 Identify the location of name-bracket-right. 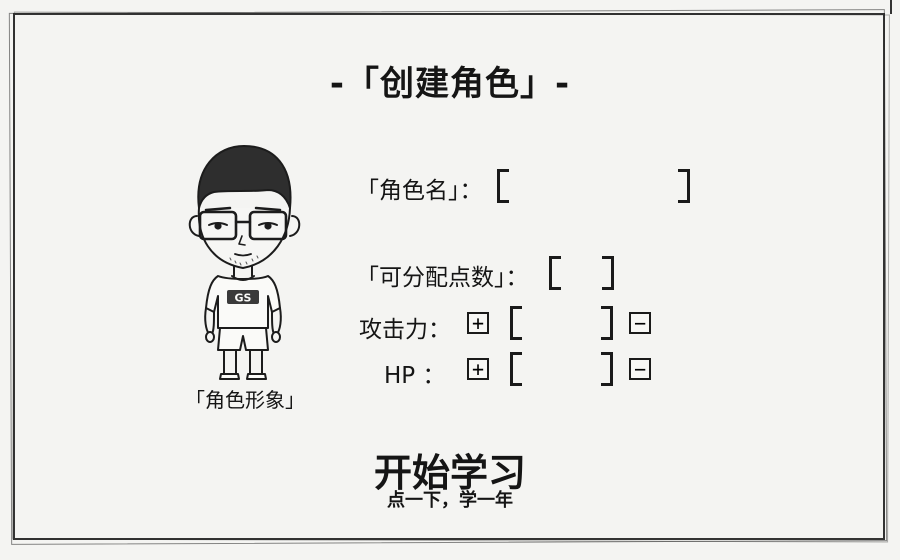
(684, 186).